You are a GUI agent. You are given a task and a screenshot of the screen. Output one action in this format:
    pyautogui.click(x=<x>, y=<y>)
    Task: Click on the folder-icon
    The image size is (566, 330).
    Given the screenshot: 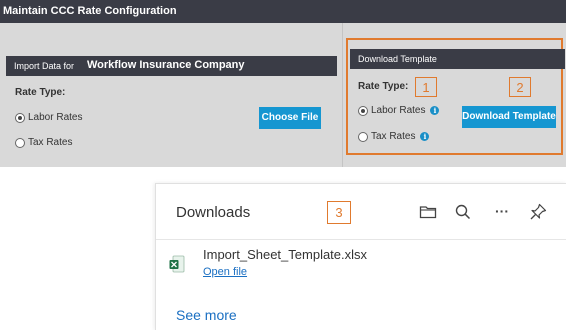 What is the action you would take?
    pyautogui.click(x=428, y=212)
    